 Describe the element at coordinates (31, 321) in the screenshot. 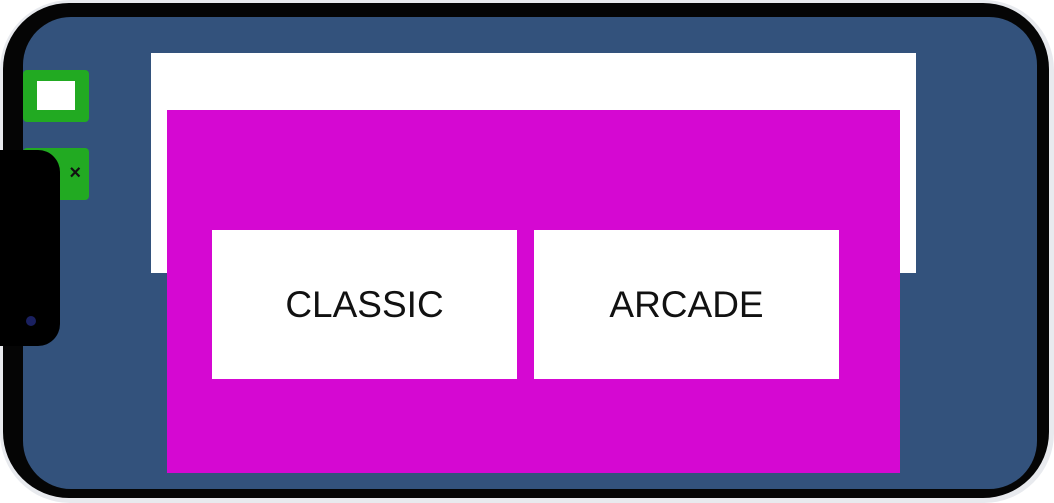

I see `camera-icon` at that location.